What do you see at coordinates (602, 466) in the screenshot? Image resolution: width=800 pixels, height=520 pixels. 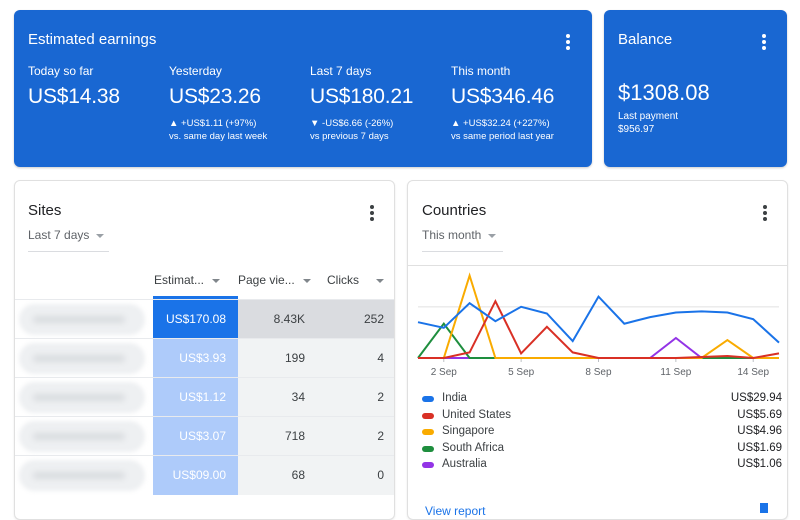 I see `legend-item: Australia US$1.06` at bounding box center [602, 466].